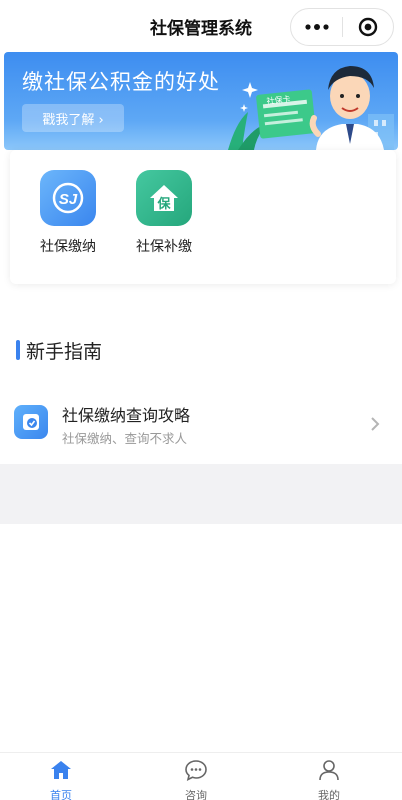 The width and height of the screenshot is (402, 800). Describe the element at coordinates (164, 247) in the screenshot. I see `service-label: 社保补缴` at that location.